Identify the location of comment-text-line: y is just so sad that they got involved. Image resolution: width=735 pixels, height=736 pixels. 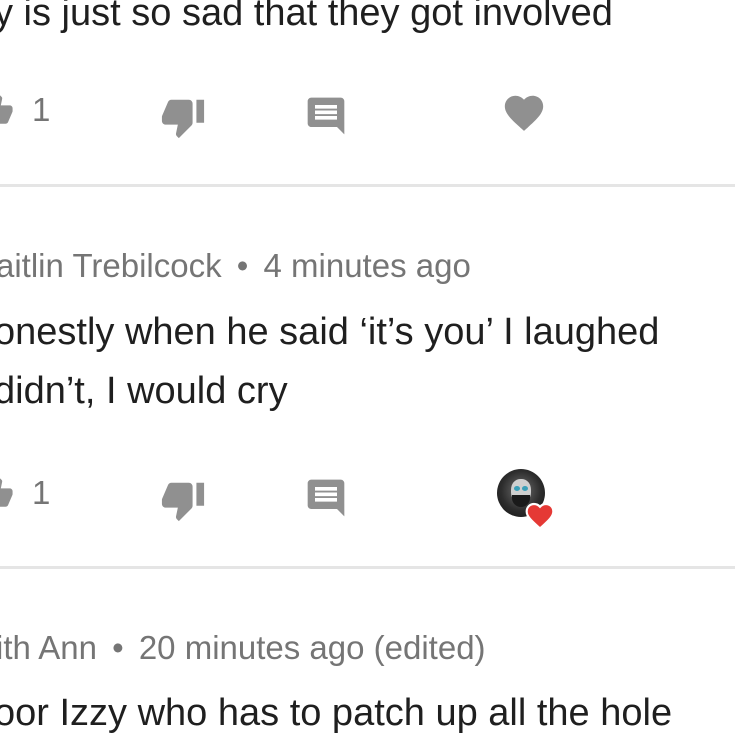
(306, 17).